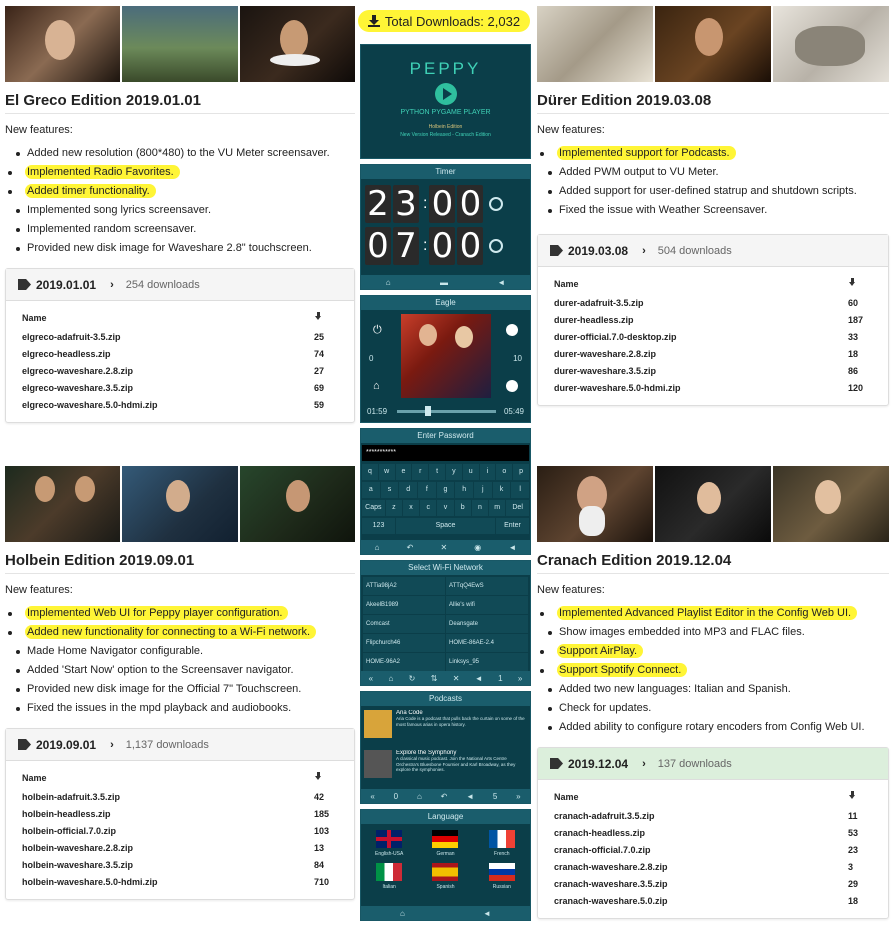 This screenshot has height=930, width=894. I want to click on eye-icon: ◉, so click(477, 547).